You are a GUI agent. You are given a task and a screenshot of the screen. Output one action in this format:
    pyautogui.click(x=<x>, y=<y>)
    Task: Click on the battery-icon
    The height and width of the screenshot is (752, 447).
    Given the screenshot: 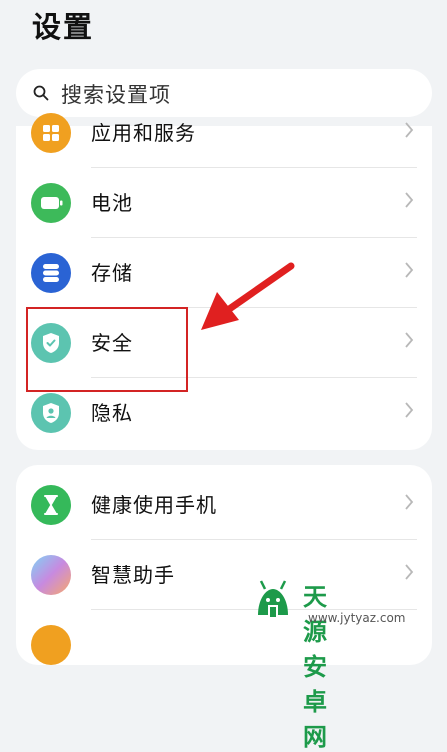 What is the action you would take?
    pyautogui.click(x=51, y=203)
    